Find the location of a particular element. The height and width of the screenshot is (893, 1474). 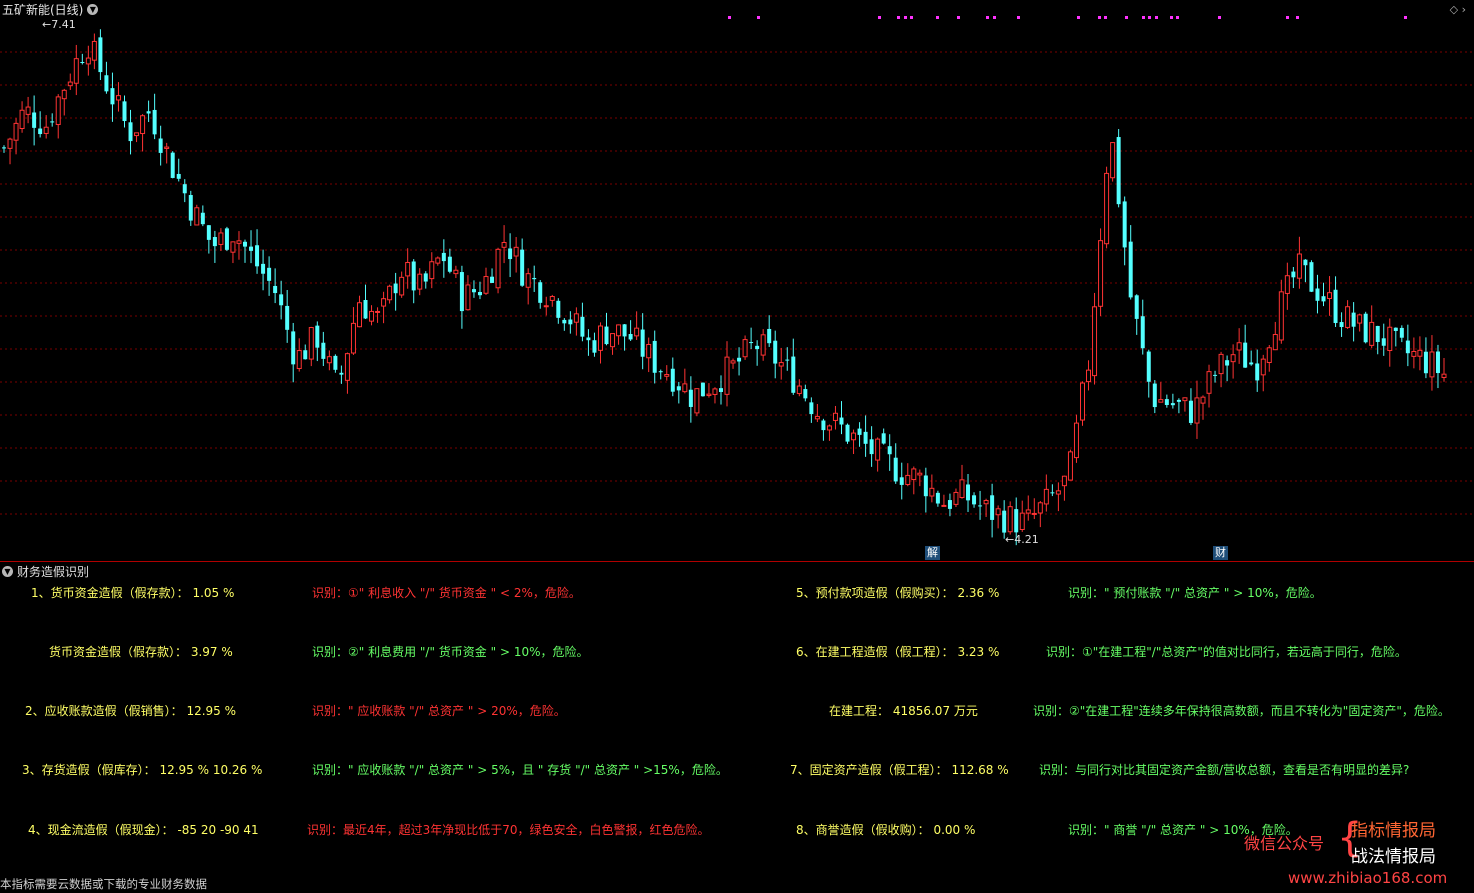

cashflow-fraud-label: 4、现金流造假（假现金）： -85 20 -90 41 is located at coordinates (143, 830).